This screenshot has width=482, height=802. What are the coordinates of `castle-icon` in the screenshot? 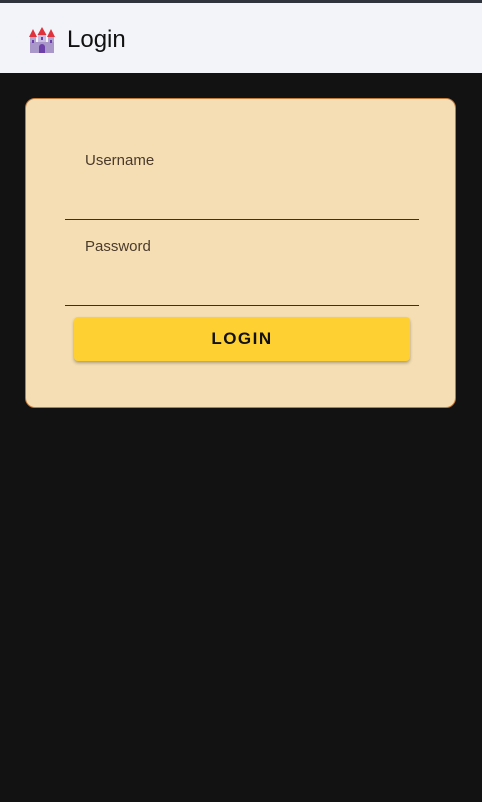 It's located at (42, 40).